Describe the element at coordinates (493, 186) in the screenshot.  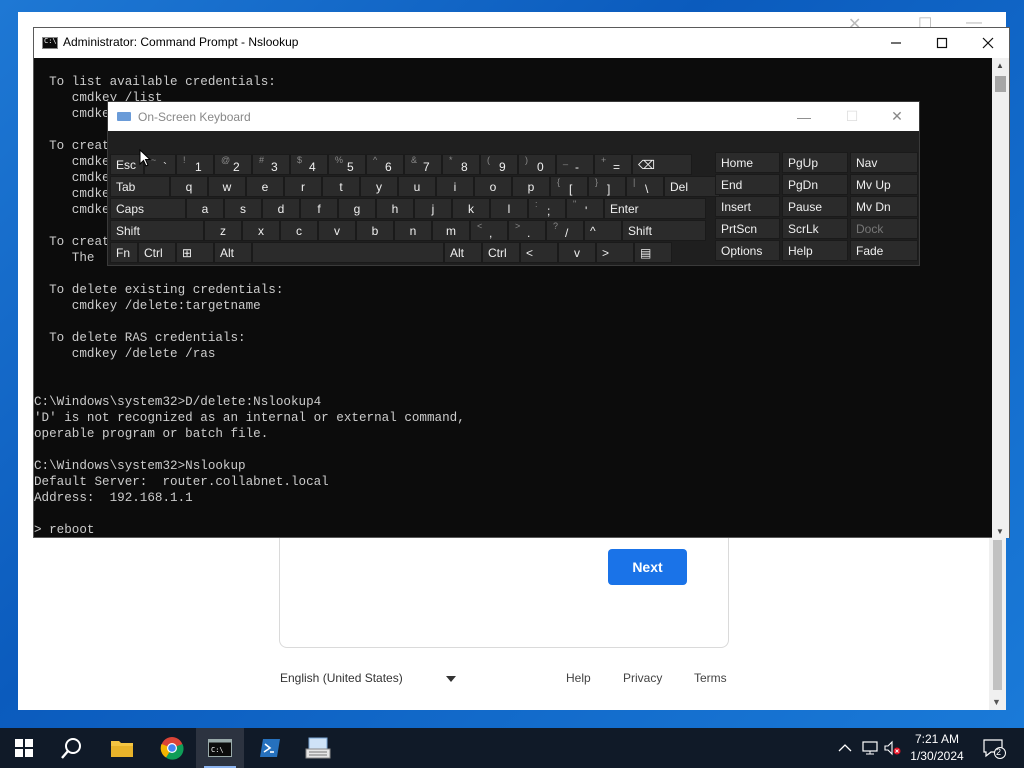
I see `osk-key-o: o` at that location.